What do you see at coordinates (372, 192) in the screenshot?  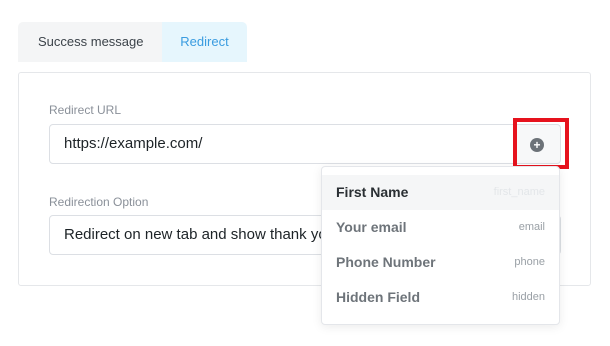 I see `dropdown-item-label: First Name` at bounding box center [372, 192].